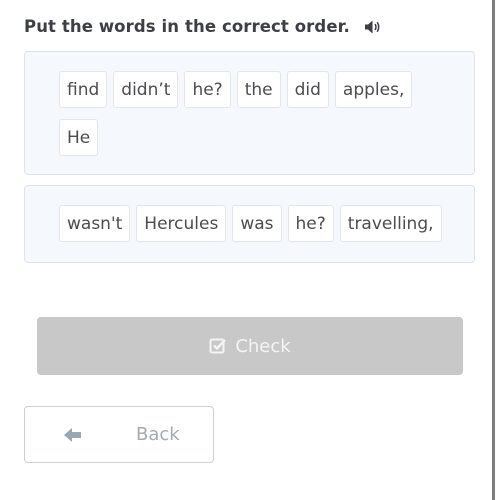 This screenshot has width=500, height=500. What do you see at coordinates (73, 435) in the screenshot?
I see `arrow-left-icon` at bounding box center [73, 435].